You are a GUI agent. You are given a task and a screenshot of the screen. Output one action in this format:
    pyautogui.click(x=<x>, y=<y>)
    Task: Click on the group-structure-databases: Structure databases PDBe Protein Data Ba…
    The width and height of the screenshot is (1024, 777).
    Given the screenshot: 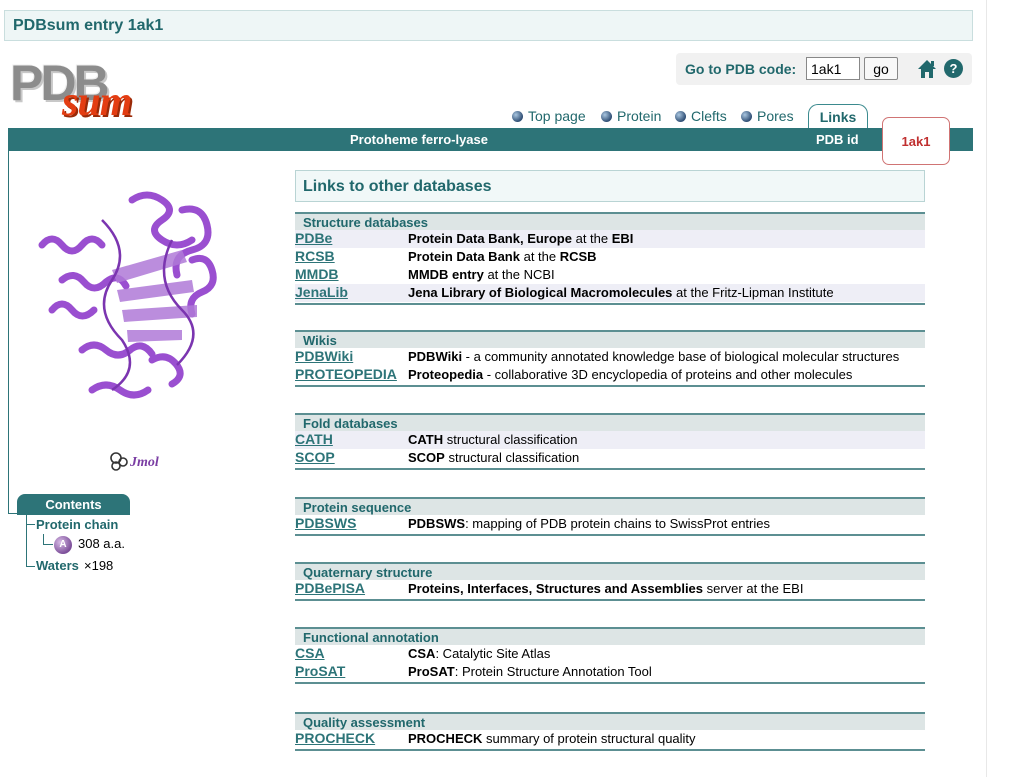 What is the action you would take?
    pyautogui.click(x=610, y=258)
    